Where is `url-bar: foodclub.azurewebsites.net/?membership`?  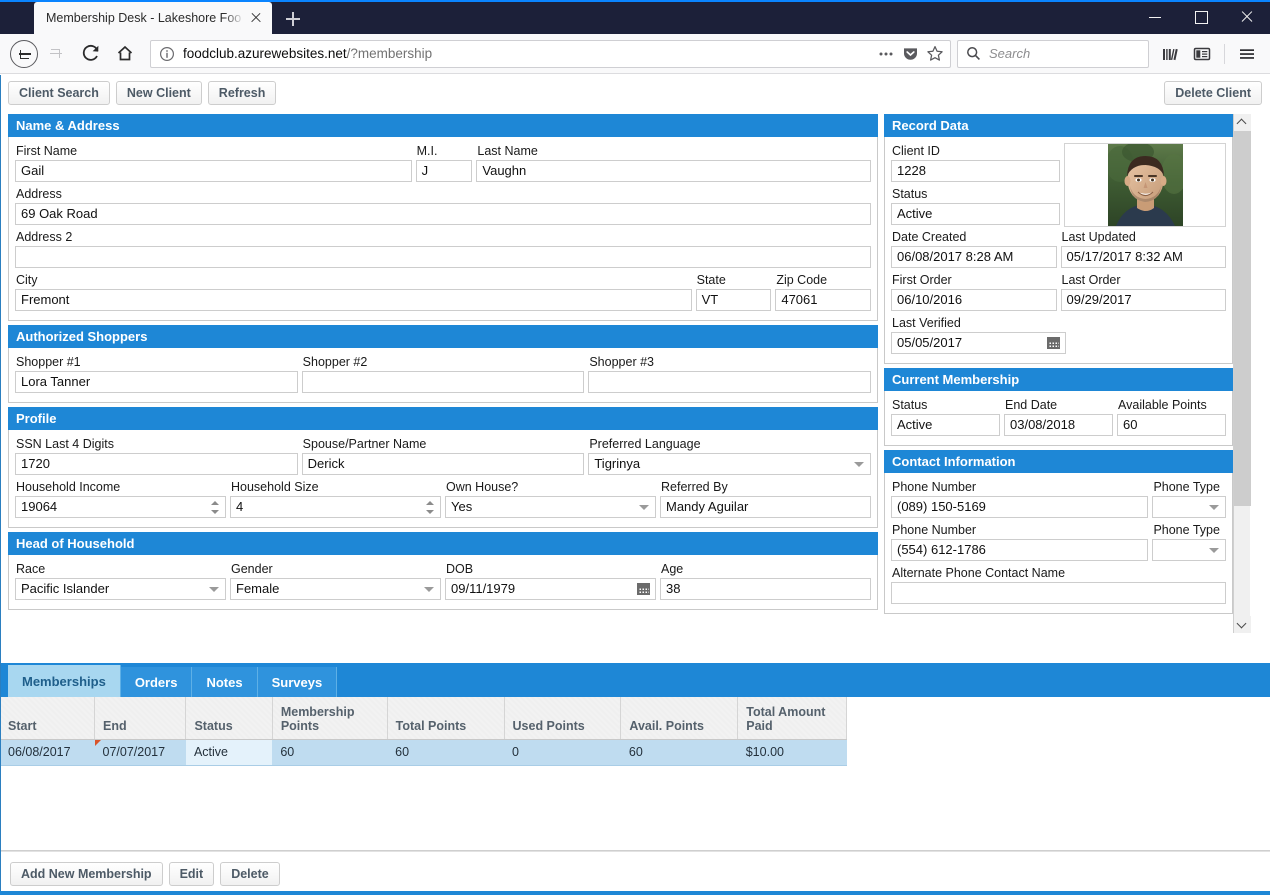
url-bar: foodclub.azurewebsites.net/?membership is located at coordinates (550, 53).